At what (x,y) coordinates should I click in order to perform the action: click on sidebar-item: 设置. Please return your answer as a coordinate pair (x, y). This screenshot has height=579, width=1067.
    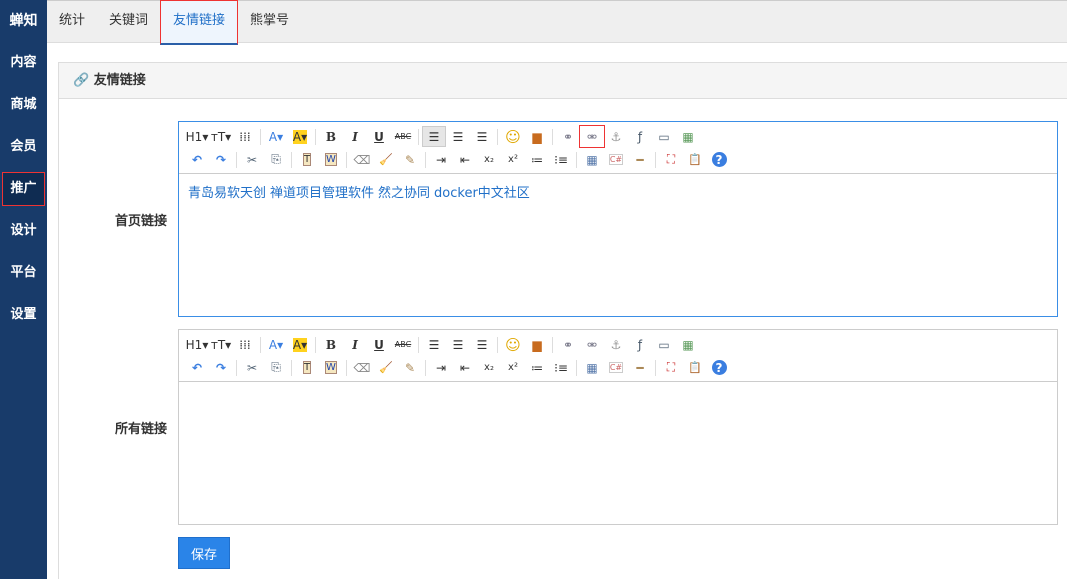
    Looking at the image, I should click on (23, 315).